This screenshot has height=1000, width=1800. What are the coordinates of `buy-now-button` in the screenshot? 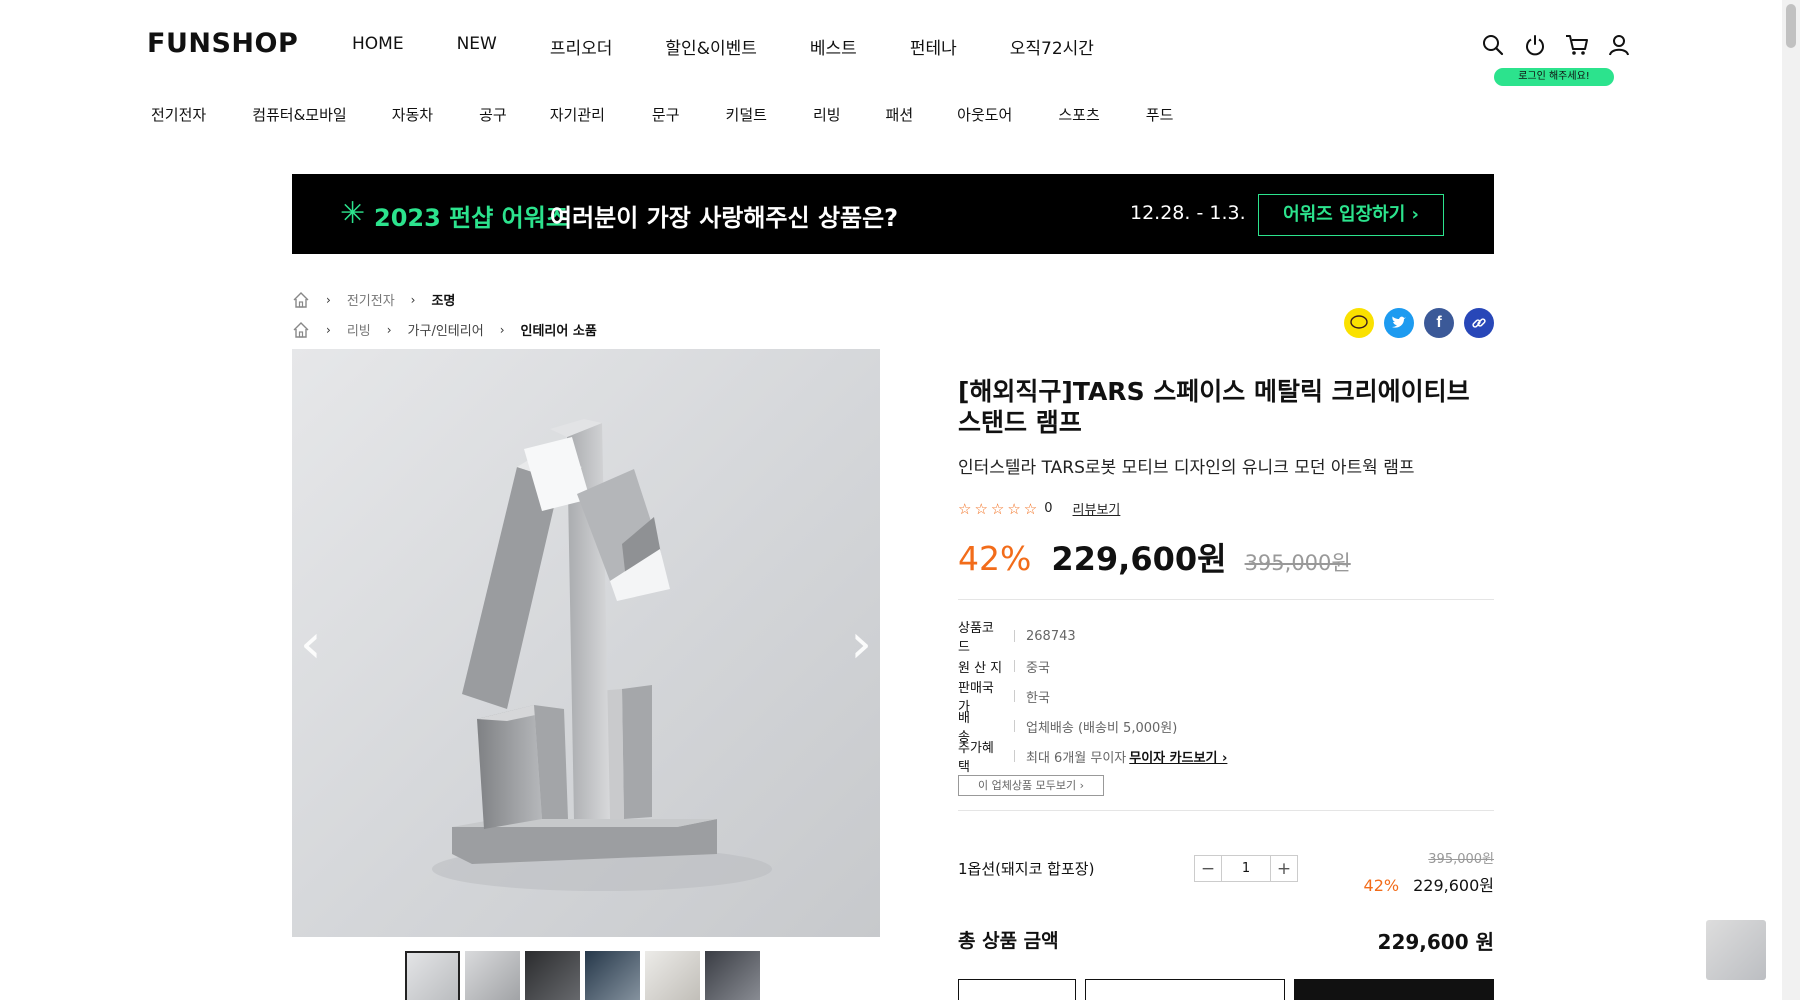 It's located at (1394, 989).